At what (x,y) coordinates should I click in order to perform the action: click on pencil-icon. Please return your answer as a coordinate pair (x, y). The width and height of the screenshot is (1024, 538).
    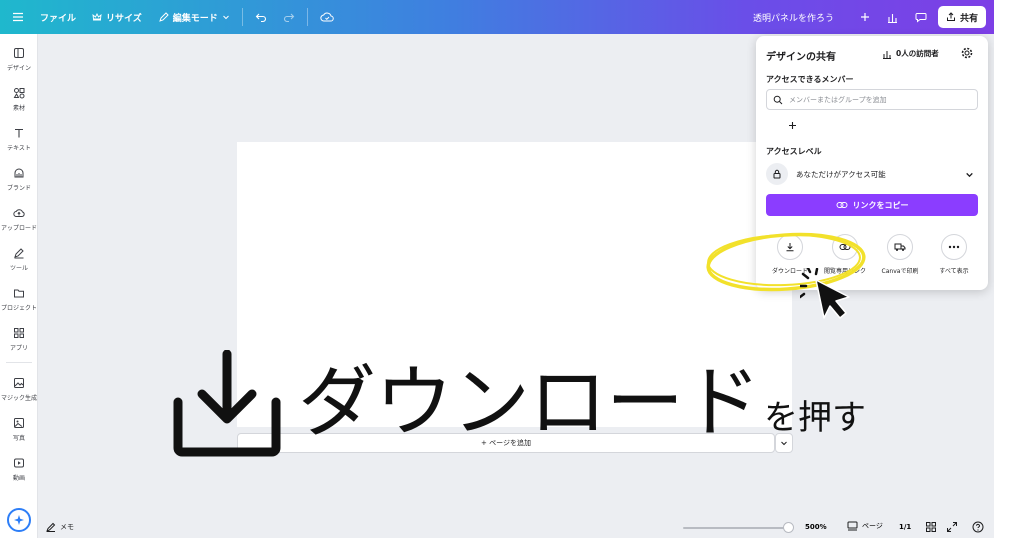
    Looking at the image, I should click on (163, 16).